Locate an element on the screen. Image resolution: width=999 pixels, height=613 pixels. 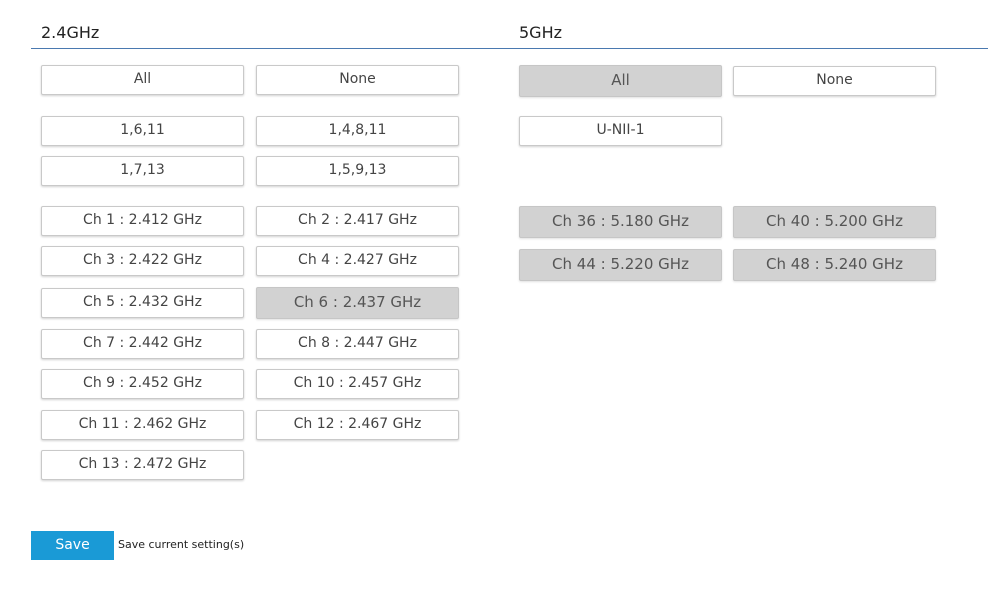
none-24-button: None is located at coordinates (357, 80).